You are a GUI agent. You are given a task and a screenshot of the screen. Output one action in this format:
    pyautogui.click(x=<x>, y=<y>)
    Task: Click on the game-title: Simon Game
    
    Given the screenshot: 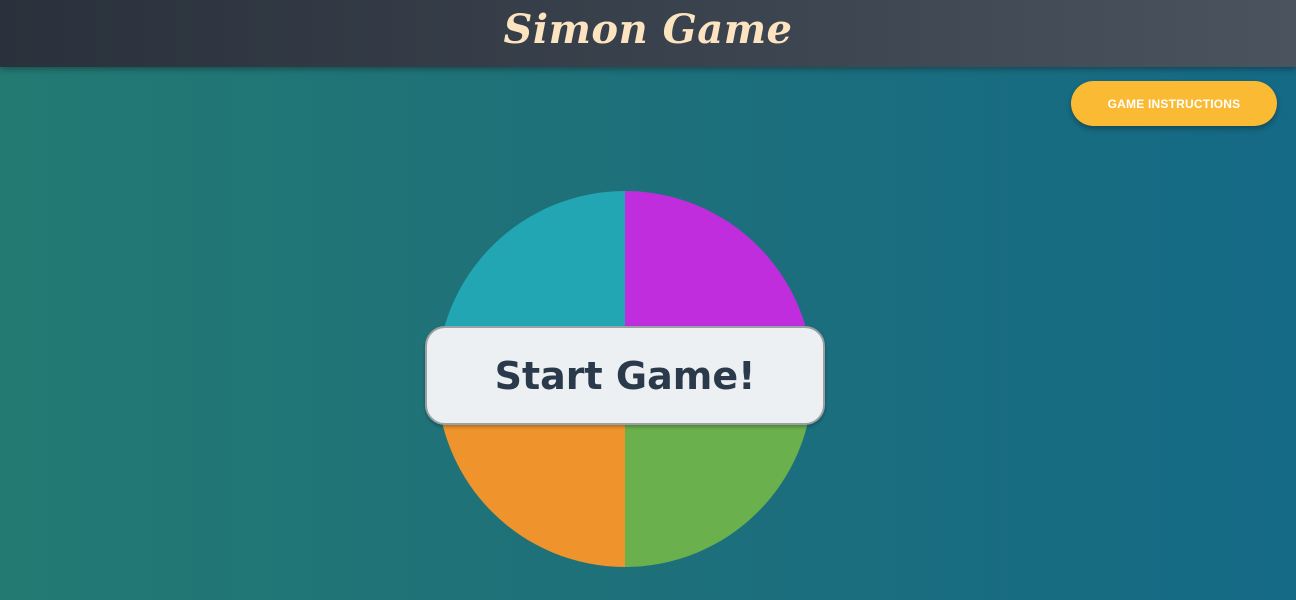 What is the action you would take?
    pyautogui.click(x=648, y=29)
    